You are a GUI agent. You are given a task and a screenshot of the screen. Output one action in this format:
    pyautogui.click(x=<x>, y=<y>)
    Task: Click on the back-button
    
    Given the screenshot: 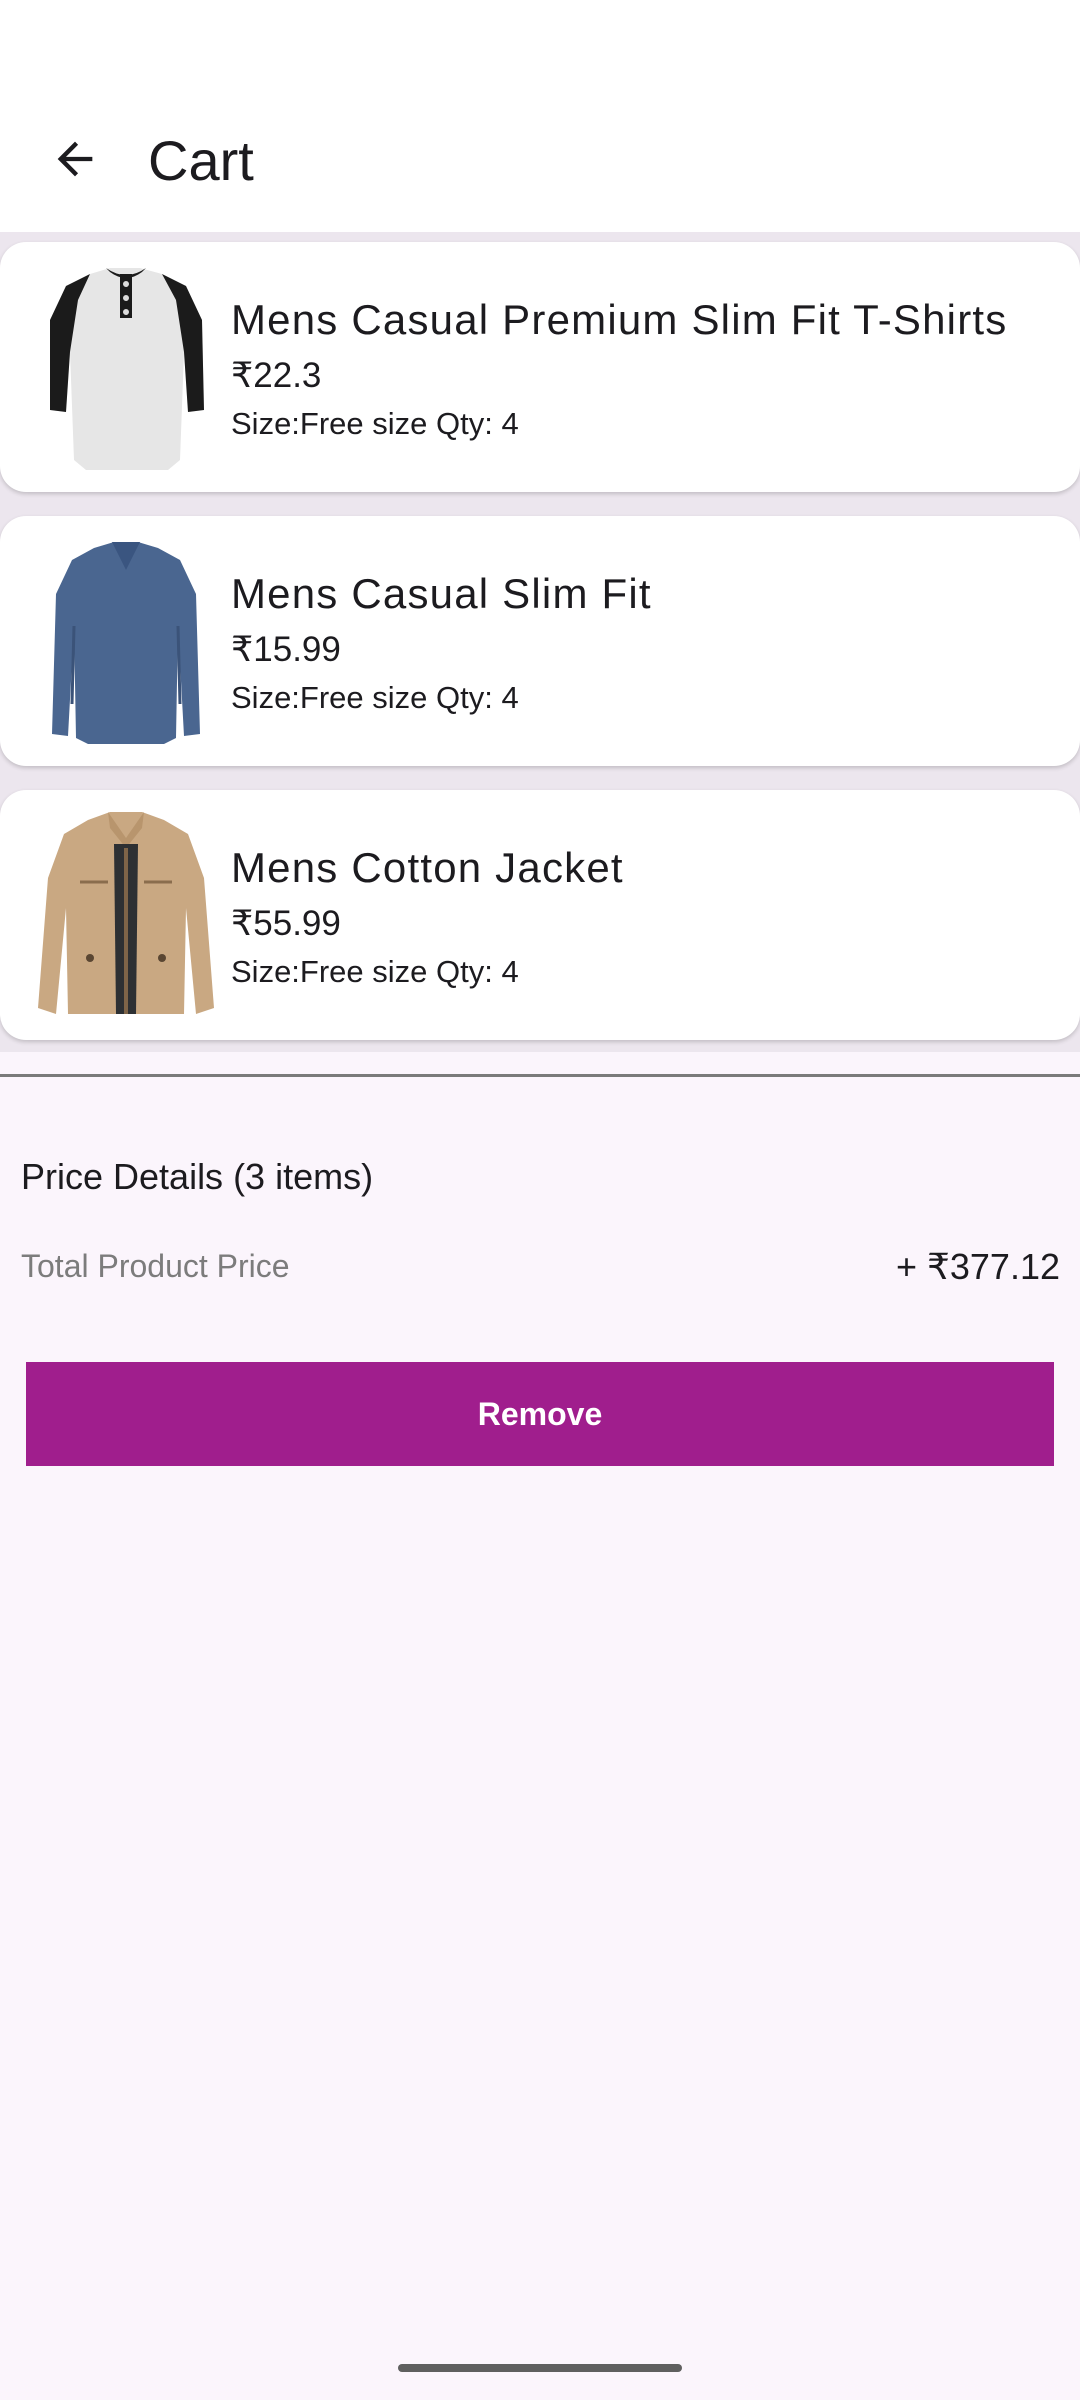 What is the action you would take?
    pyautogui.click(x=75, y=159)
    